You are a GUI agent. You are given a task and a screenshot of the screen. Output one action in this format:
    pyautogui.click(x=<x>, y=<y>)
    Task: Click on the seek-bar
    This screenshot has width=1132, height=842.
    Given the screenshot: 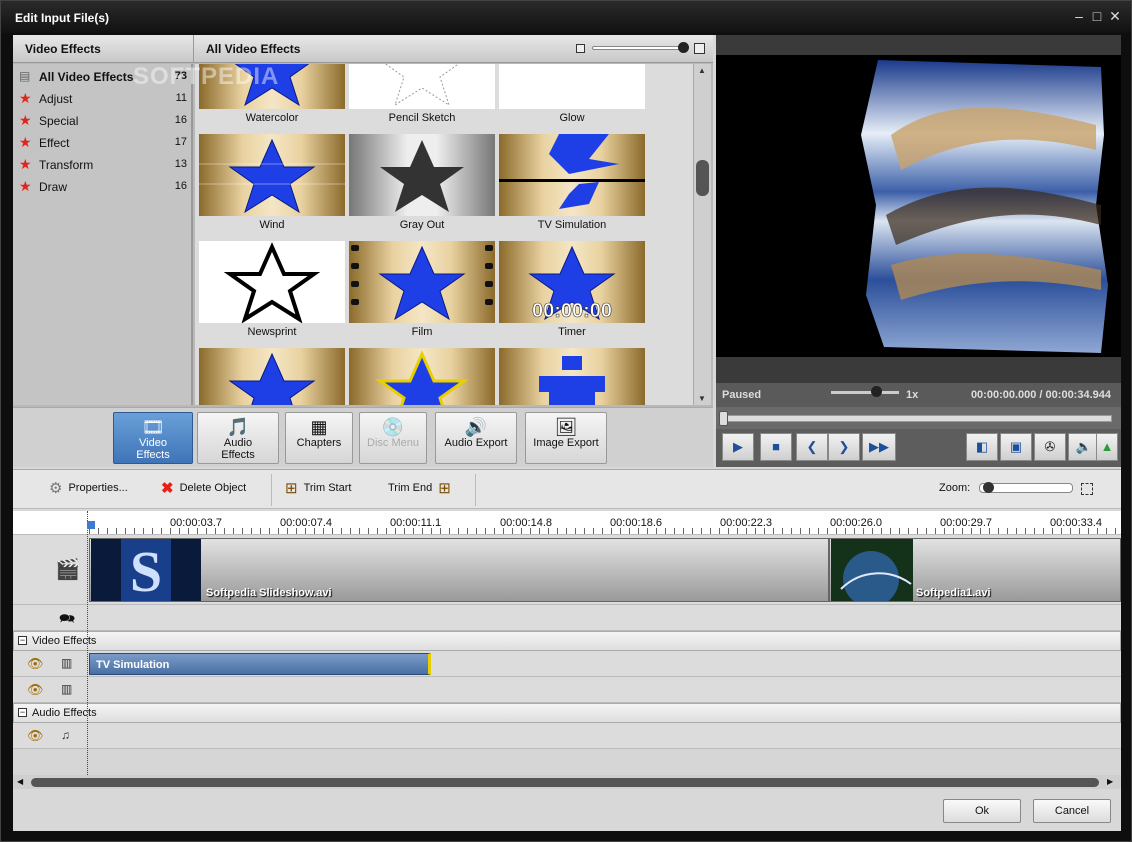 What is the action you would take?
    pyautogui.click(x=918, y=418)
    